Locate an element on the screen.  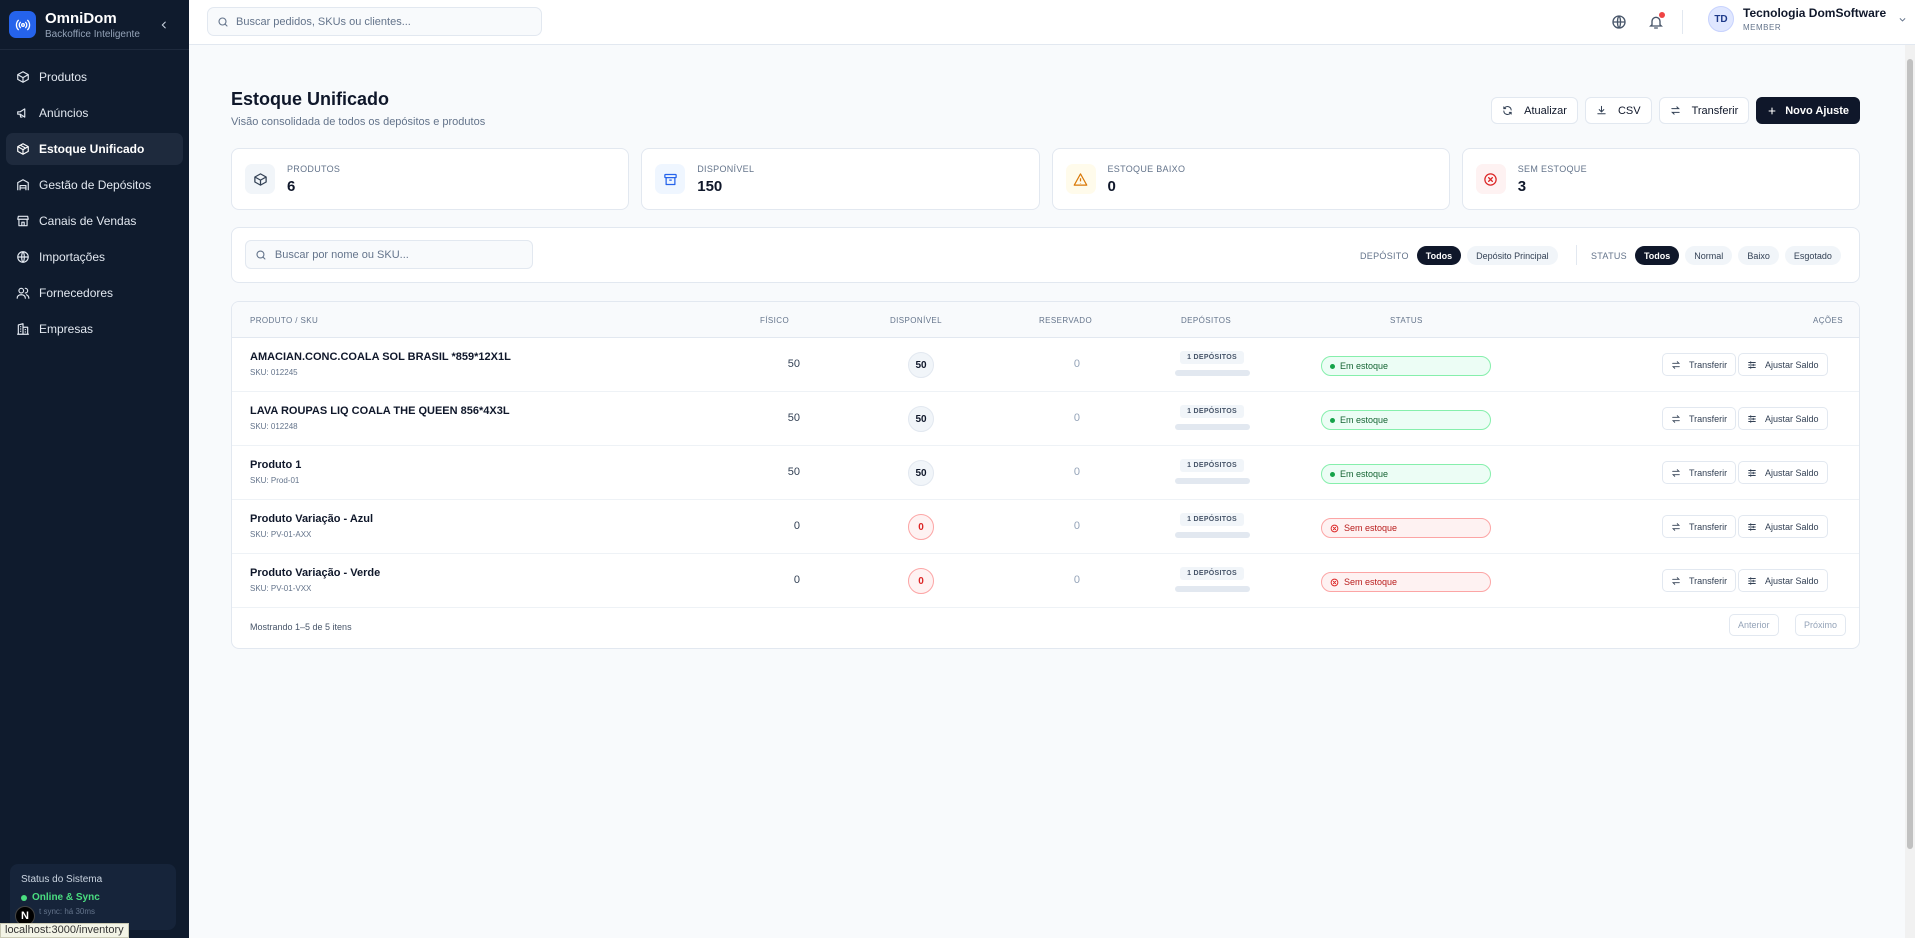
download-icon is located at coordinates (1601, 110).